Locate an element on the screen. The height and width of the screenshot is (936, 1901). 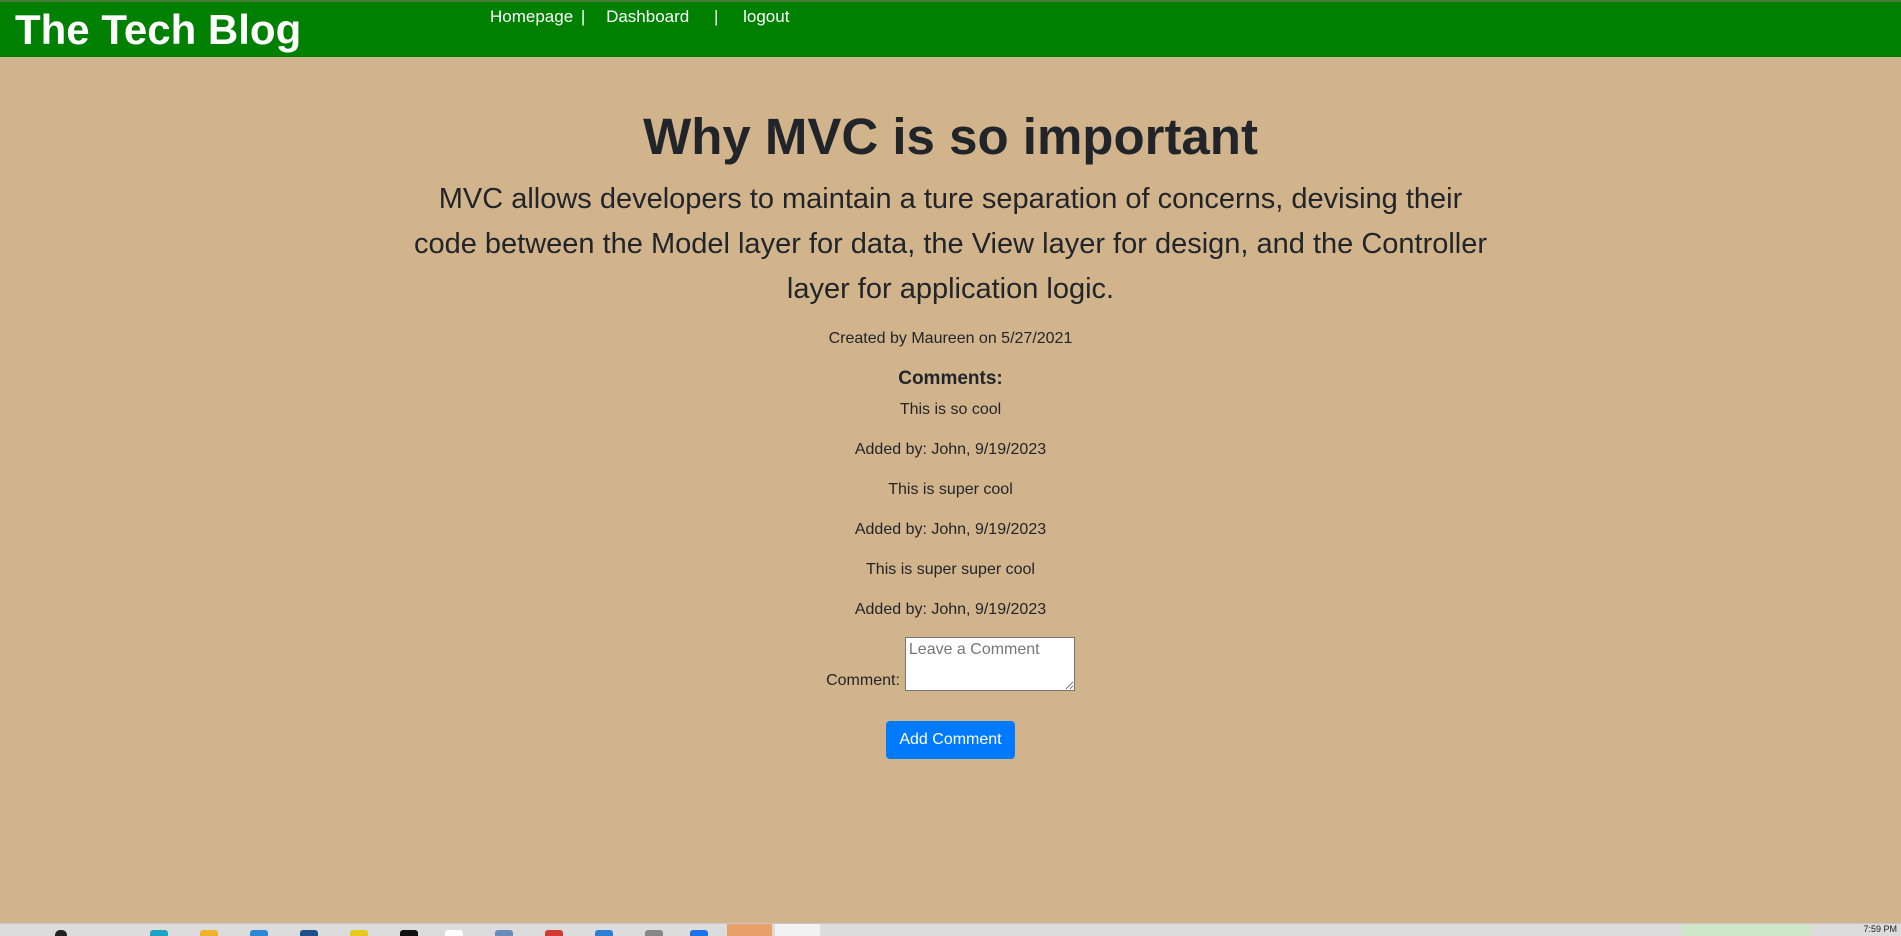
nav-links: Homepage | Dashboard | logout is located at coordinates (639, 17).